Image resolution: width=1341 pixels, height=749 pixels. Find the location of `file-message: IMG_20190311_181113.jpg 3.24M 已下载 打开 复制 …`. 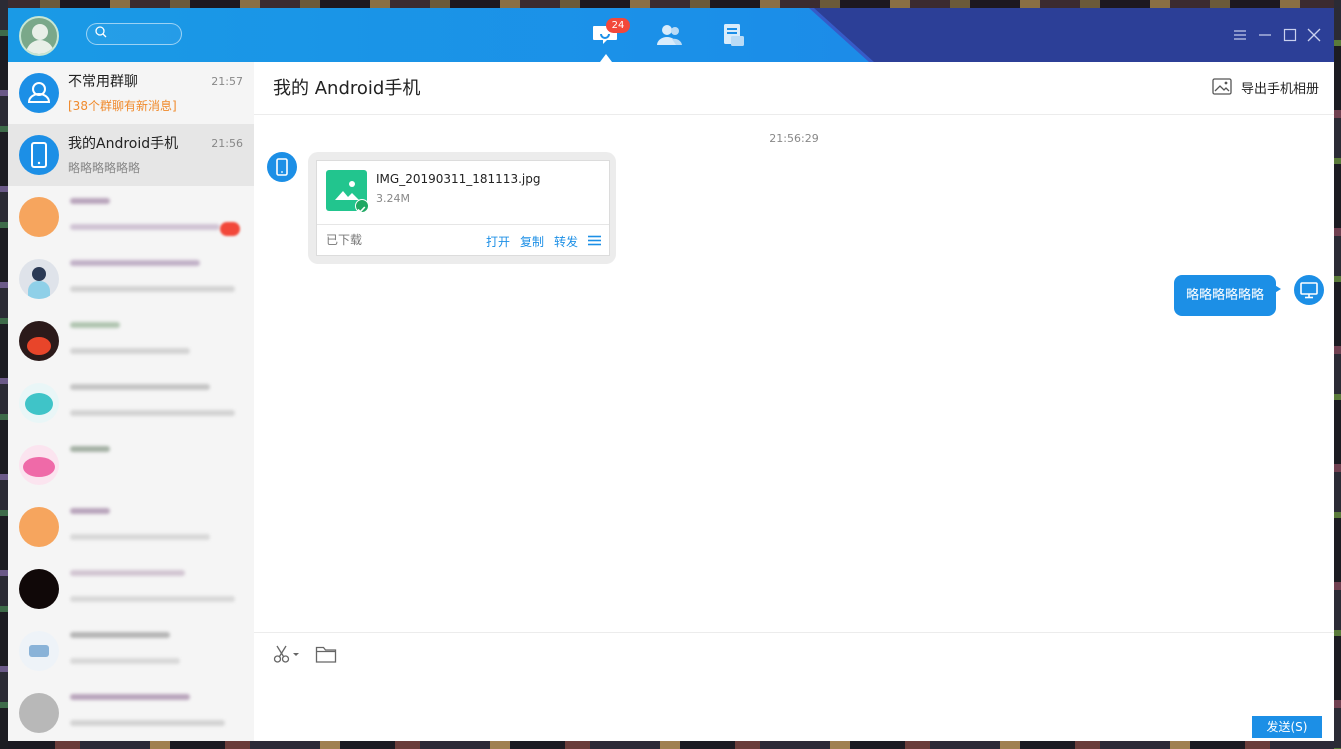

file-message: IMG_20190311_181113.jpg 3.24M 已下载 打开 复制 … is located at coordinates (462, 208).